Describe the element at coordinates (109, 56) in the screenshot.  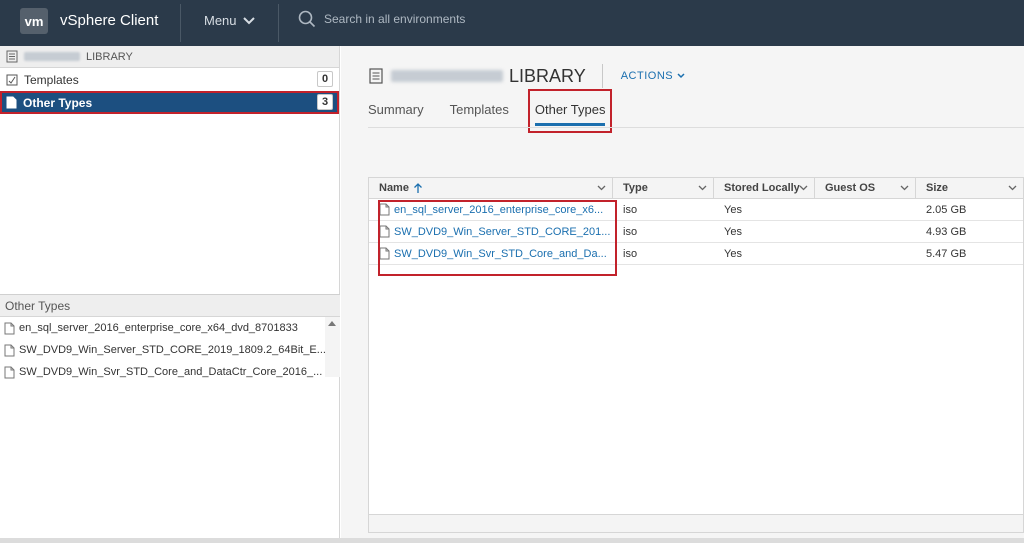
I see `library-label: LIBRARY` at that location.